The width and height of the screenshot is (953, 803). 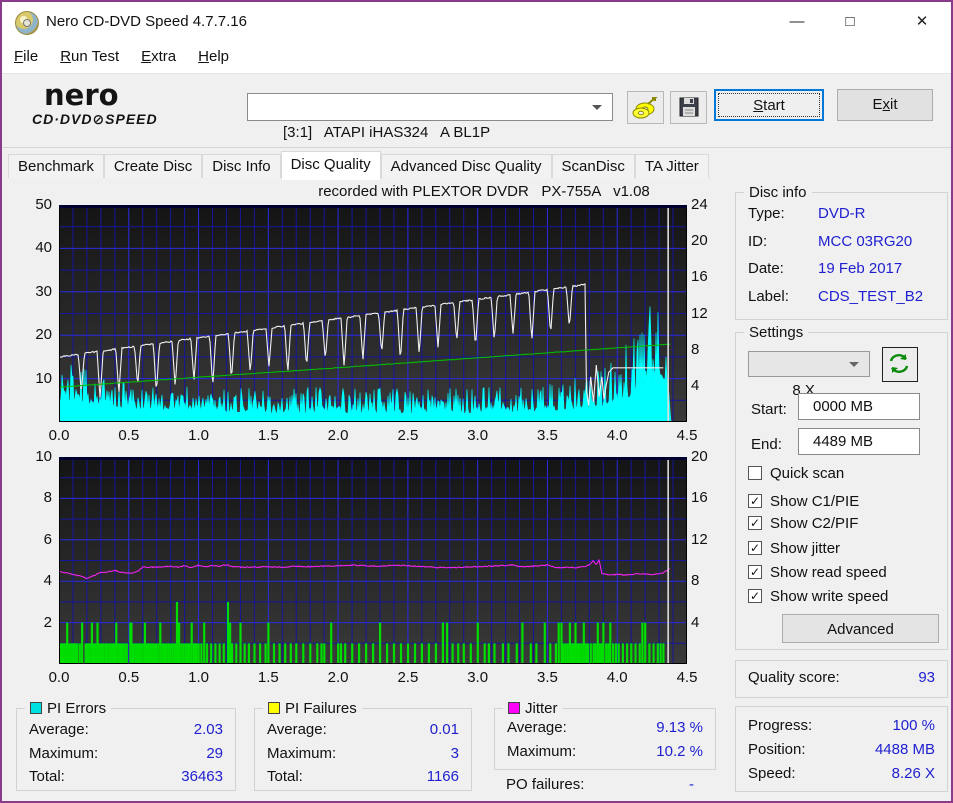 I want to click on drive-select-value: [3:1] ATAPI iHAS324 A BL1P, so click(x=387, y=132).